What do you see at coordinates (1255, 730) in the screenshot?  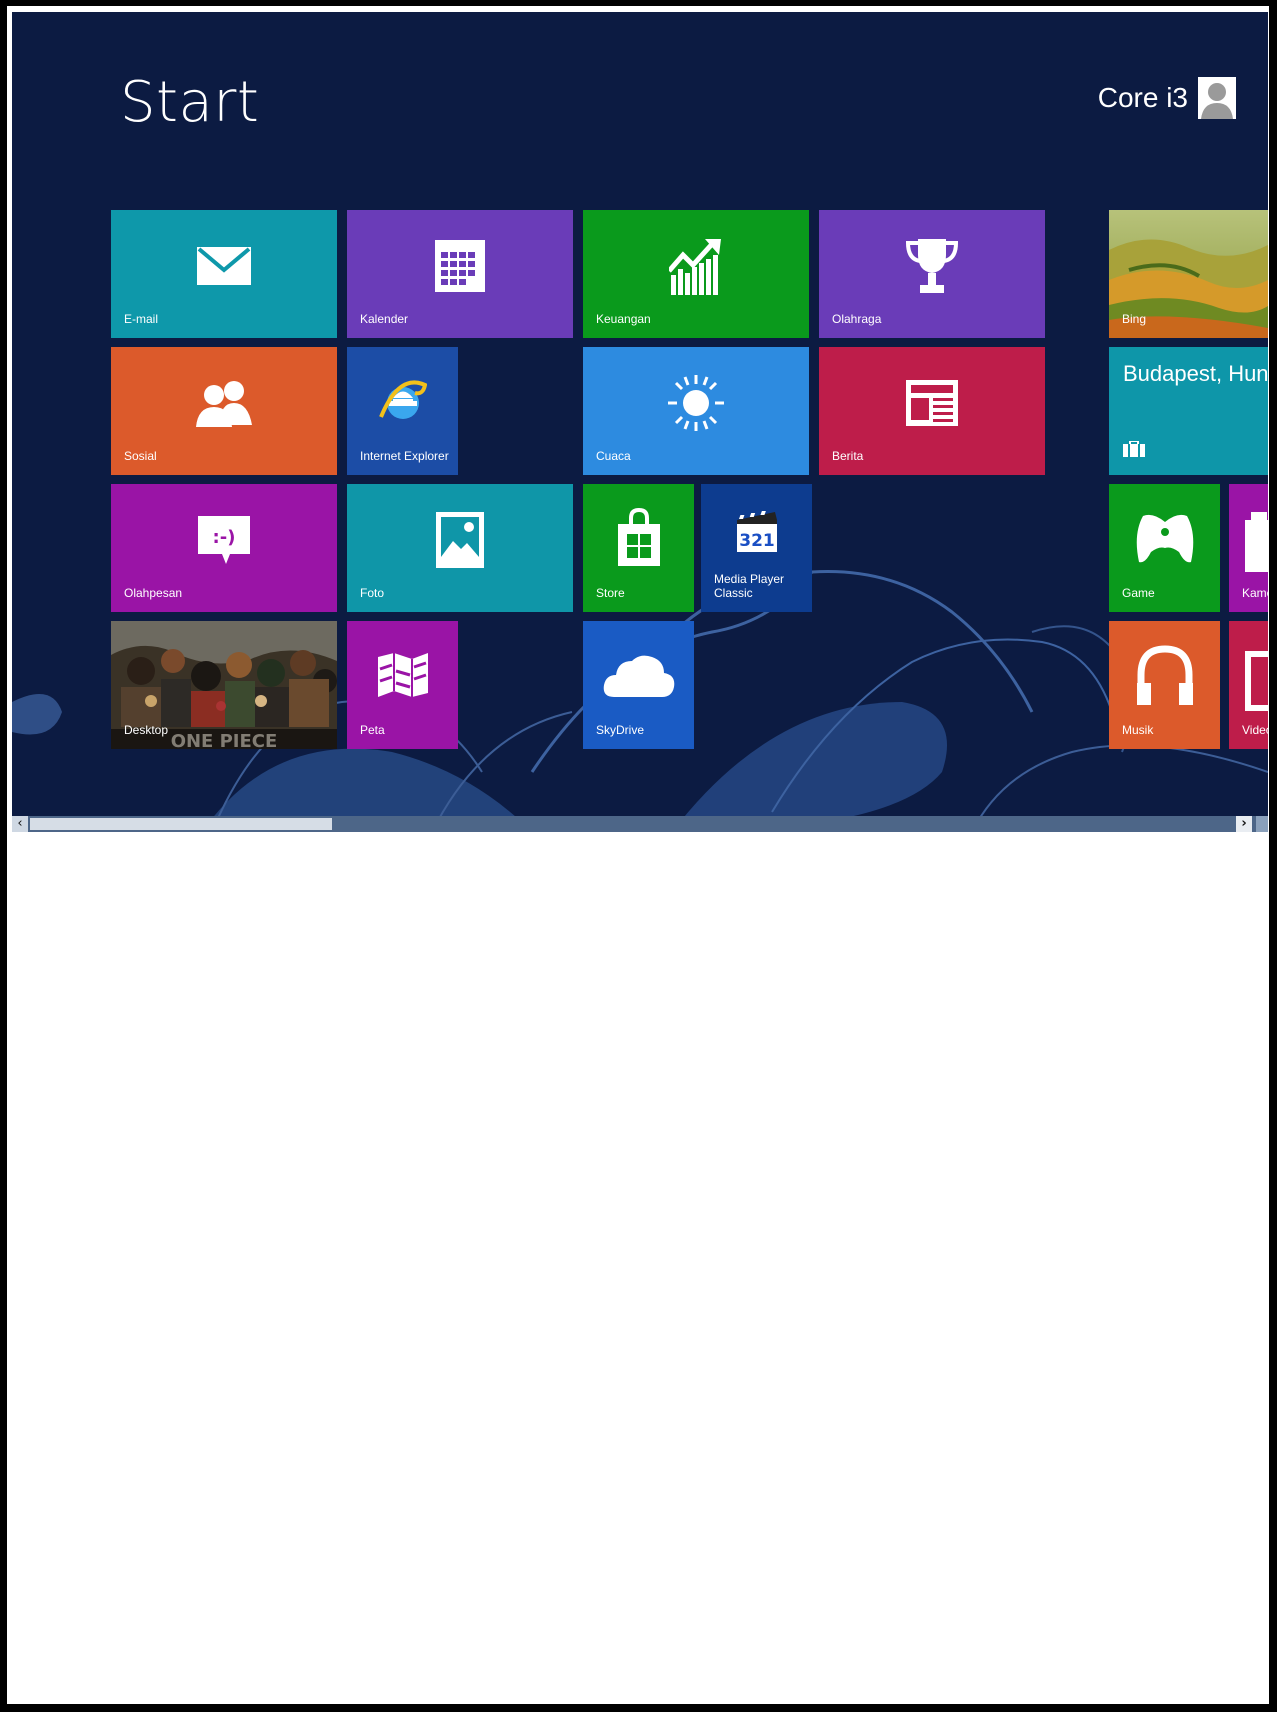 I see `tile-label: Video` at bounding box center [1255, 730].